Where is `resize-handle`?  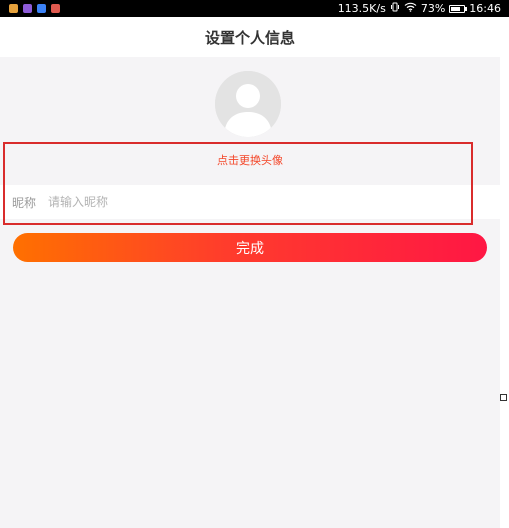
resize-handle is located at coordinates (503, 397).